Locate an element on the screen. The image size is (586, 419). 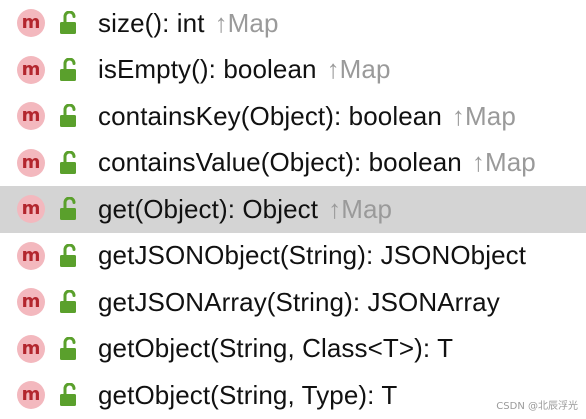
member-row: m getJSONArray(String): JSONArray is located at coordinates (293, 302).